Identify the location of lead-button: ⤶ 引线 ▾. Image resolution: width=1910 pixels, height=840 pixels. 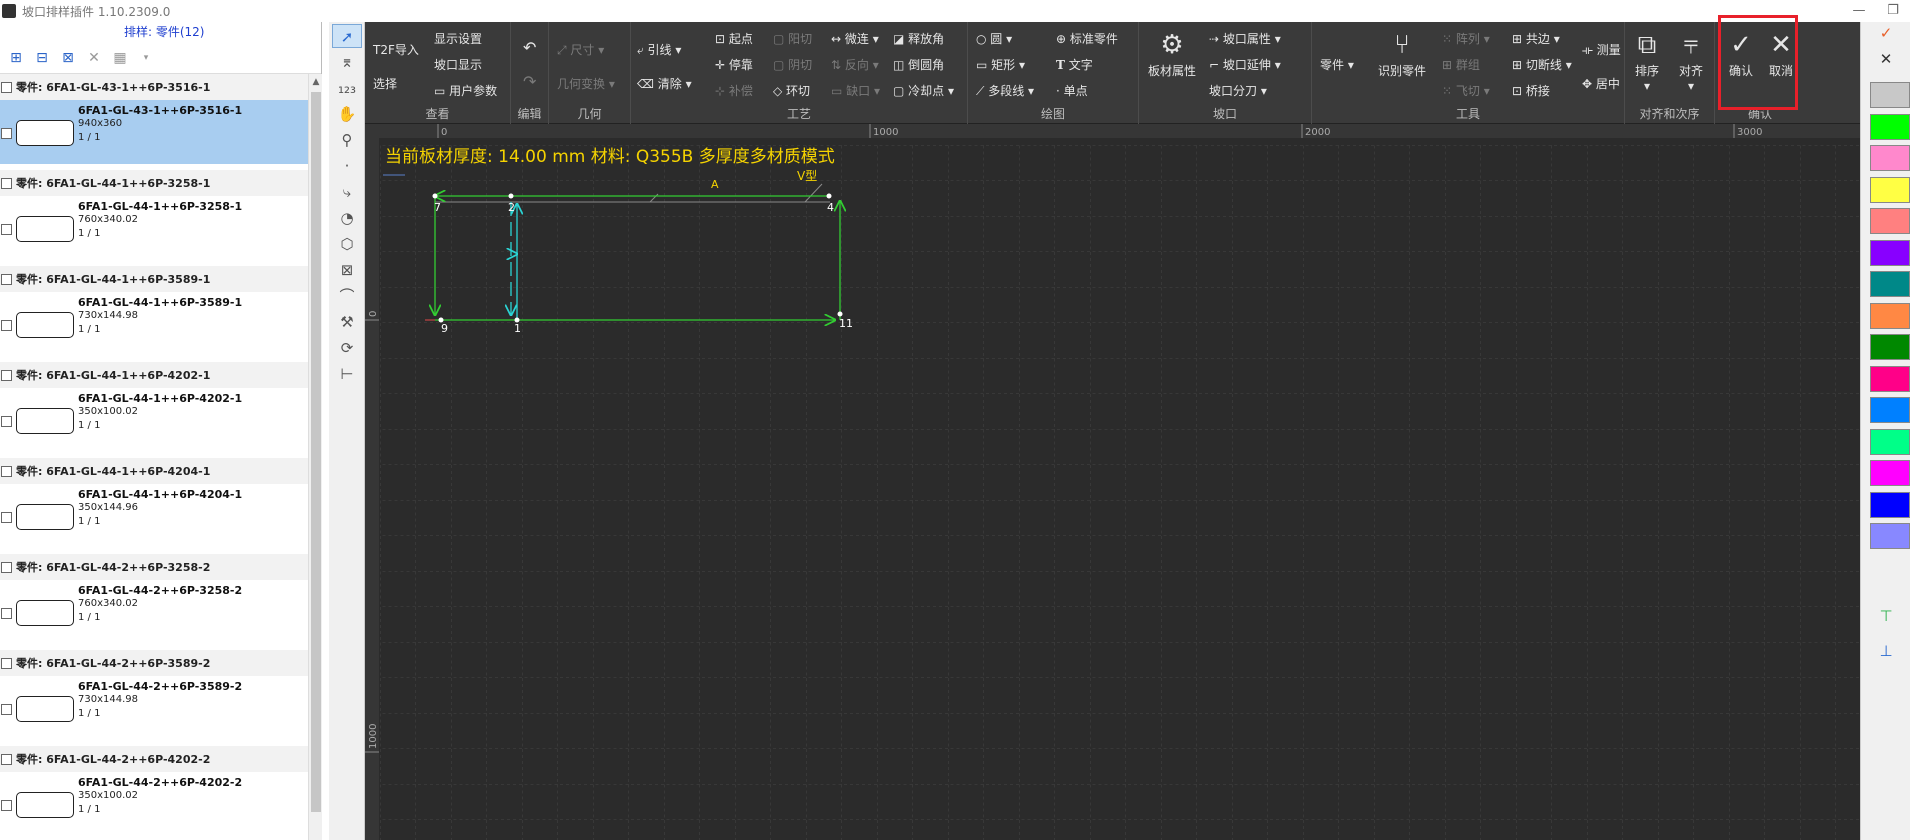
(659, 49).